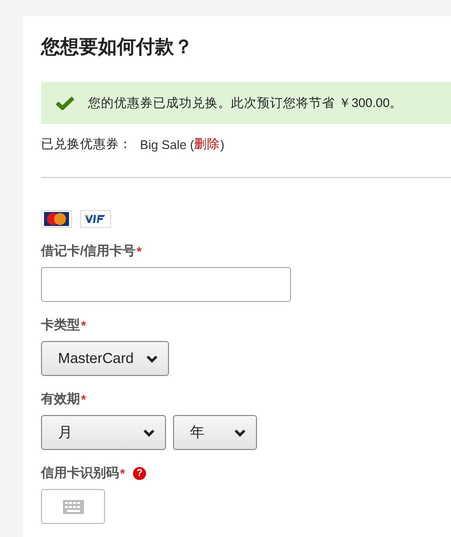  I want to click on field-label: 借记卡/信用卡号, so click(88, 251).